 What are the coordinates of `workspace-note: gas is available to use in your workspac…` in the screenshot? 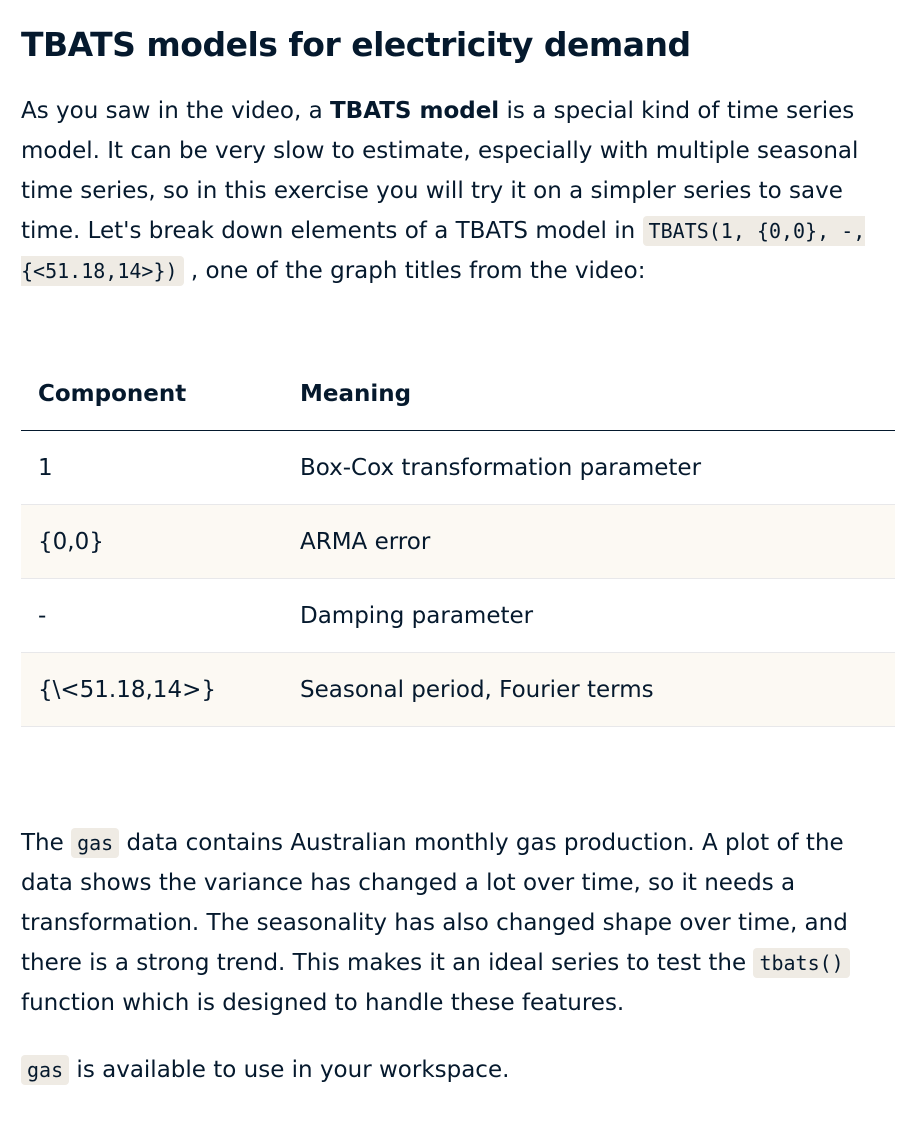 It's located at (458, 1070).